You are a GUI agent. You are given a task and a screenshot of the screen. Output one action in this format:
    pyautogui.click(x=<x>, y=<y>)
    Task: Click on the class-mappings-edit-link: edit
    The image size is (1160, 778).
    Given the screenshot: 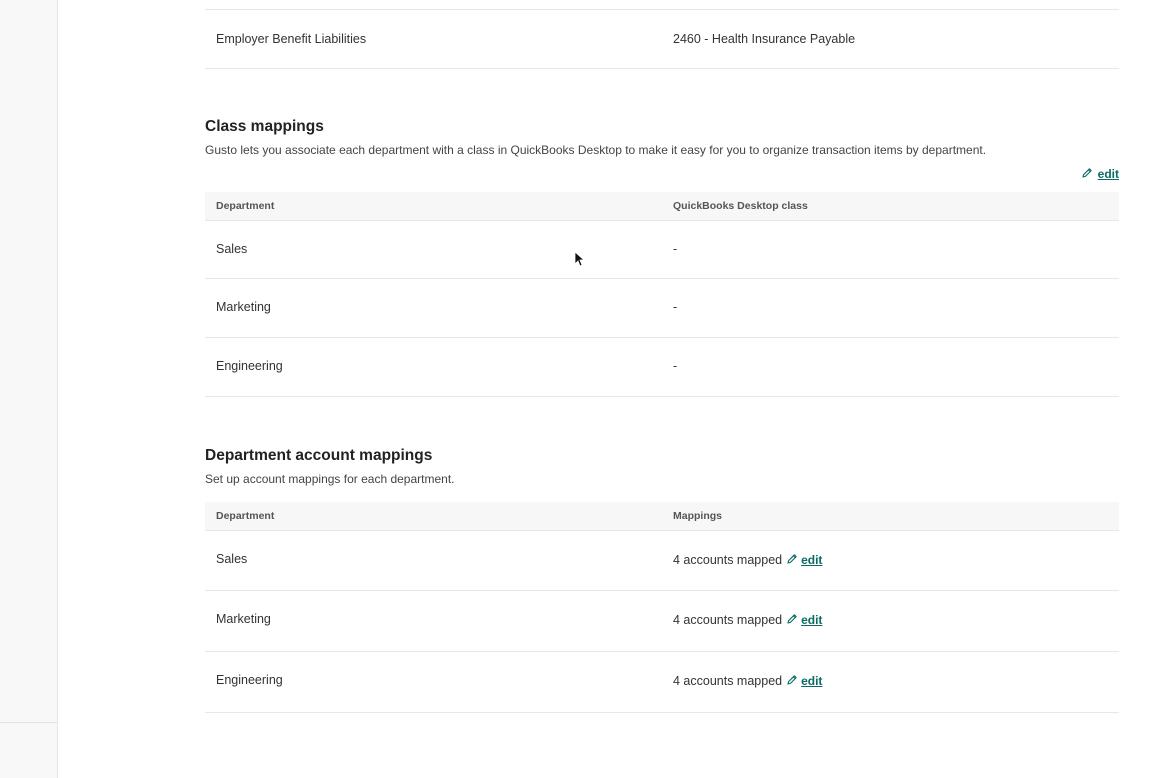 What is the action you would take?
    pyautogui.click(x=1108, y=174)
    